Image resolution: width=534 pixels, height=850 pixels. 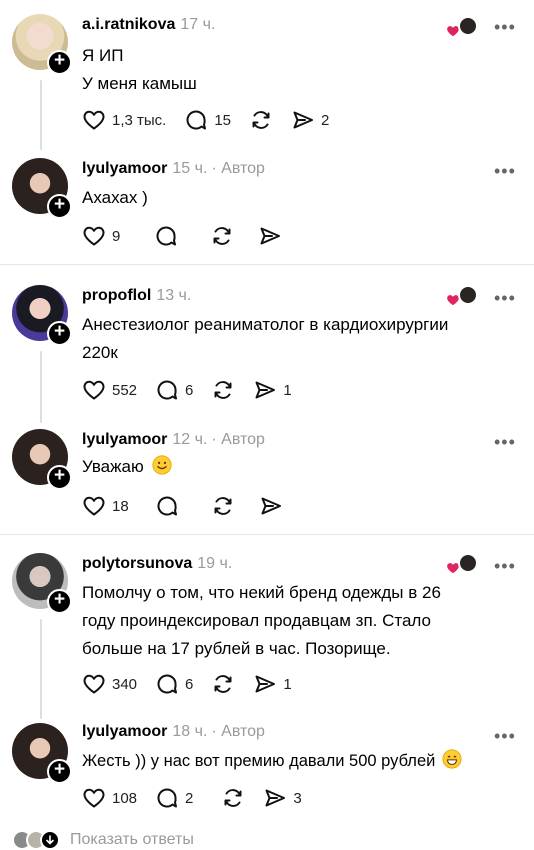 I want to click on timestamp: 18 ч., so click(x=190, y=731).